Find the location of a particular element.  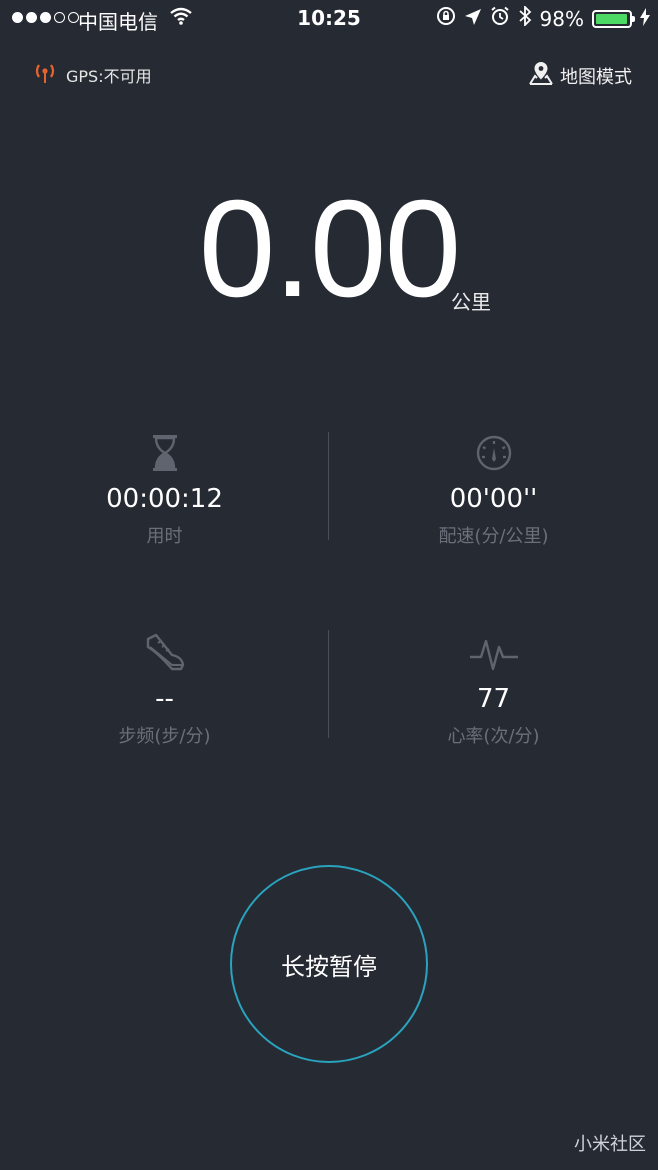

distance-unit: 公里 is located at coordinates (471, 302).